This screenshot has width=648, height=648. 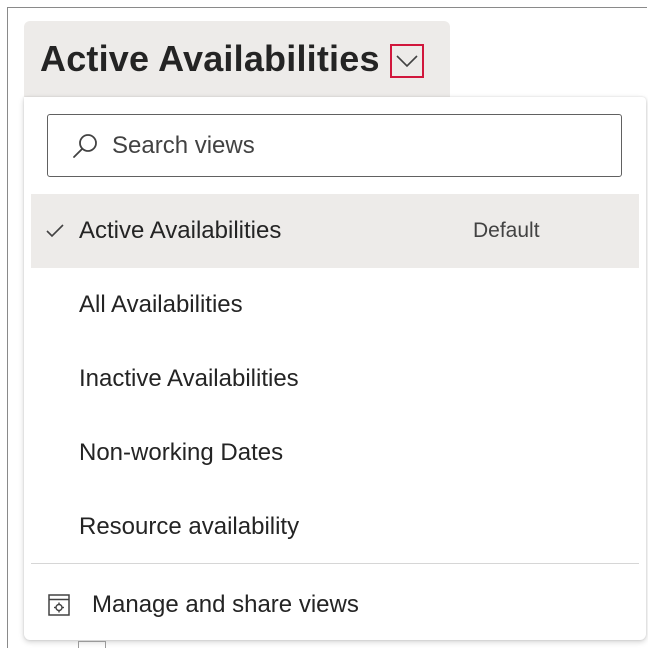 I want to click on view-item-label: Non-working Dates, so click(x=181, y=452).